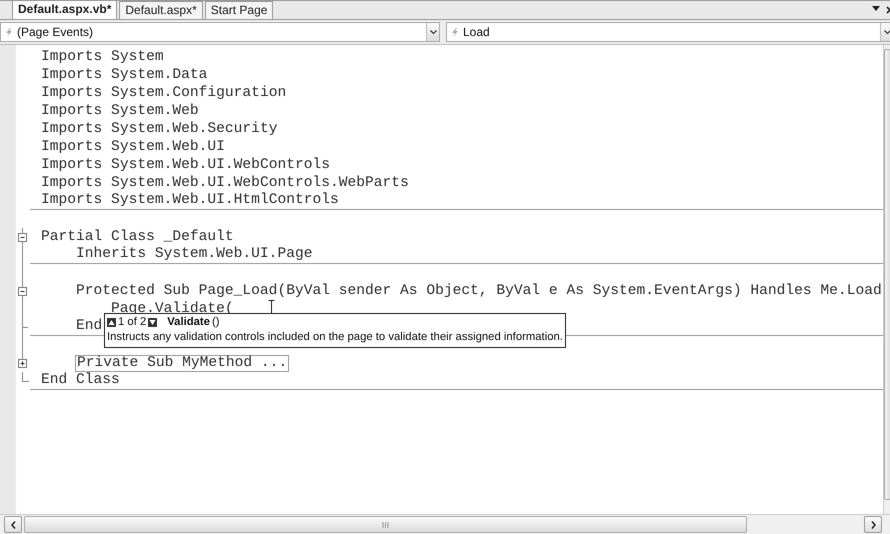  I want to click on down-arrow-icon, so click(153, 322).